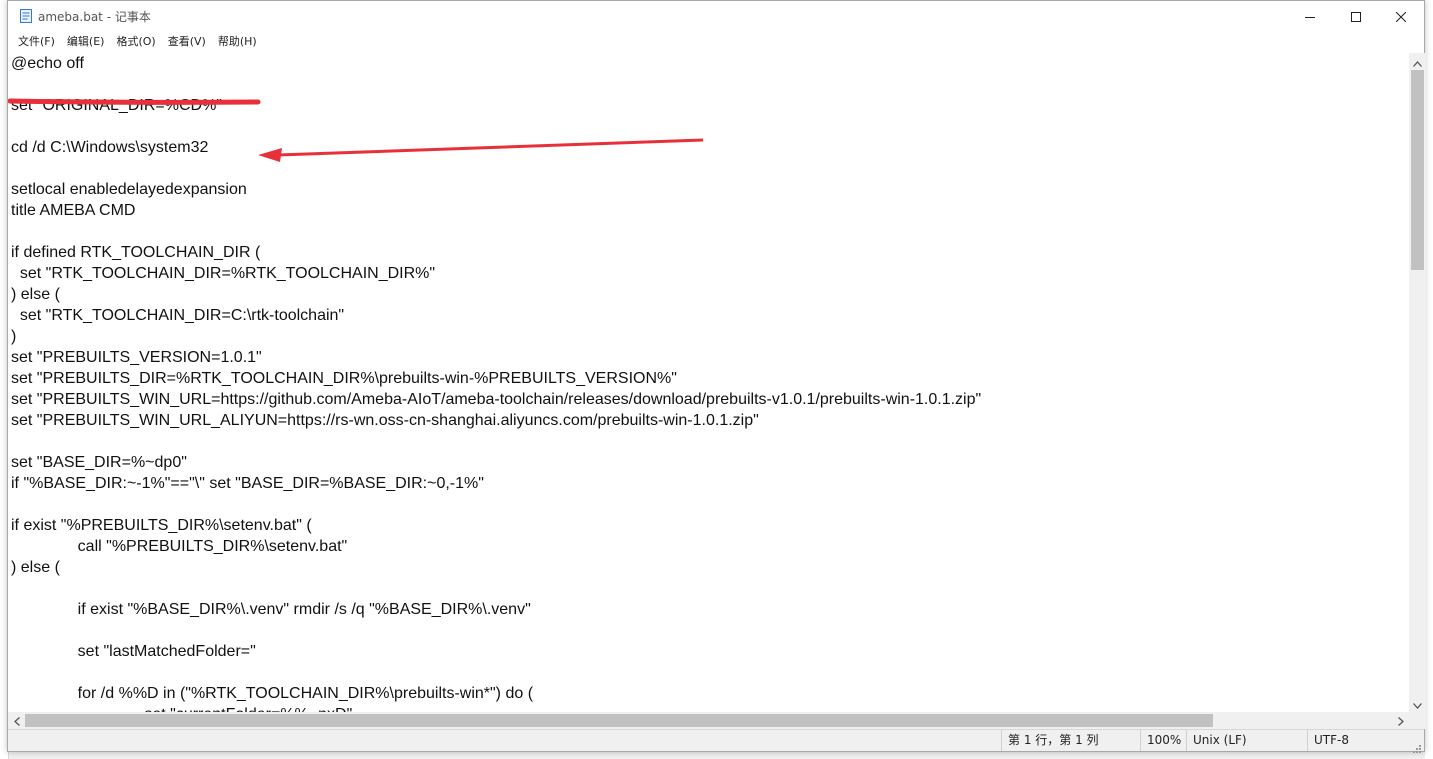 The width and height of the screenshot is (1433, 759). I want to click on resize-grip-icon, so click(1417, 746).